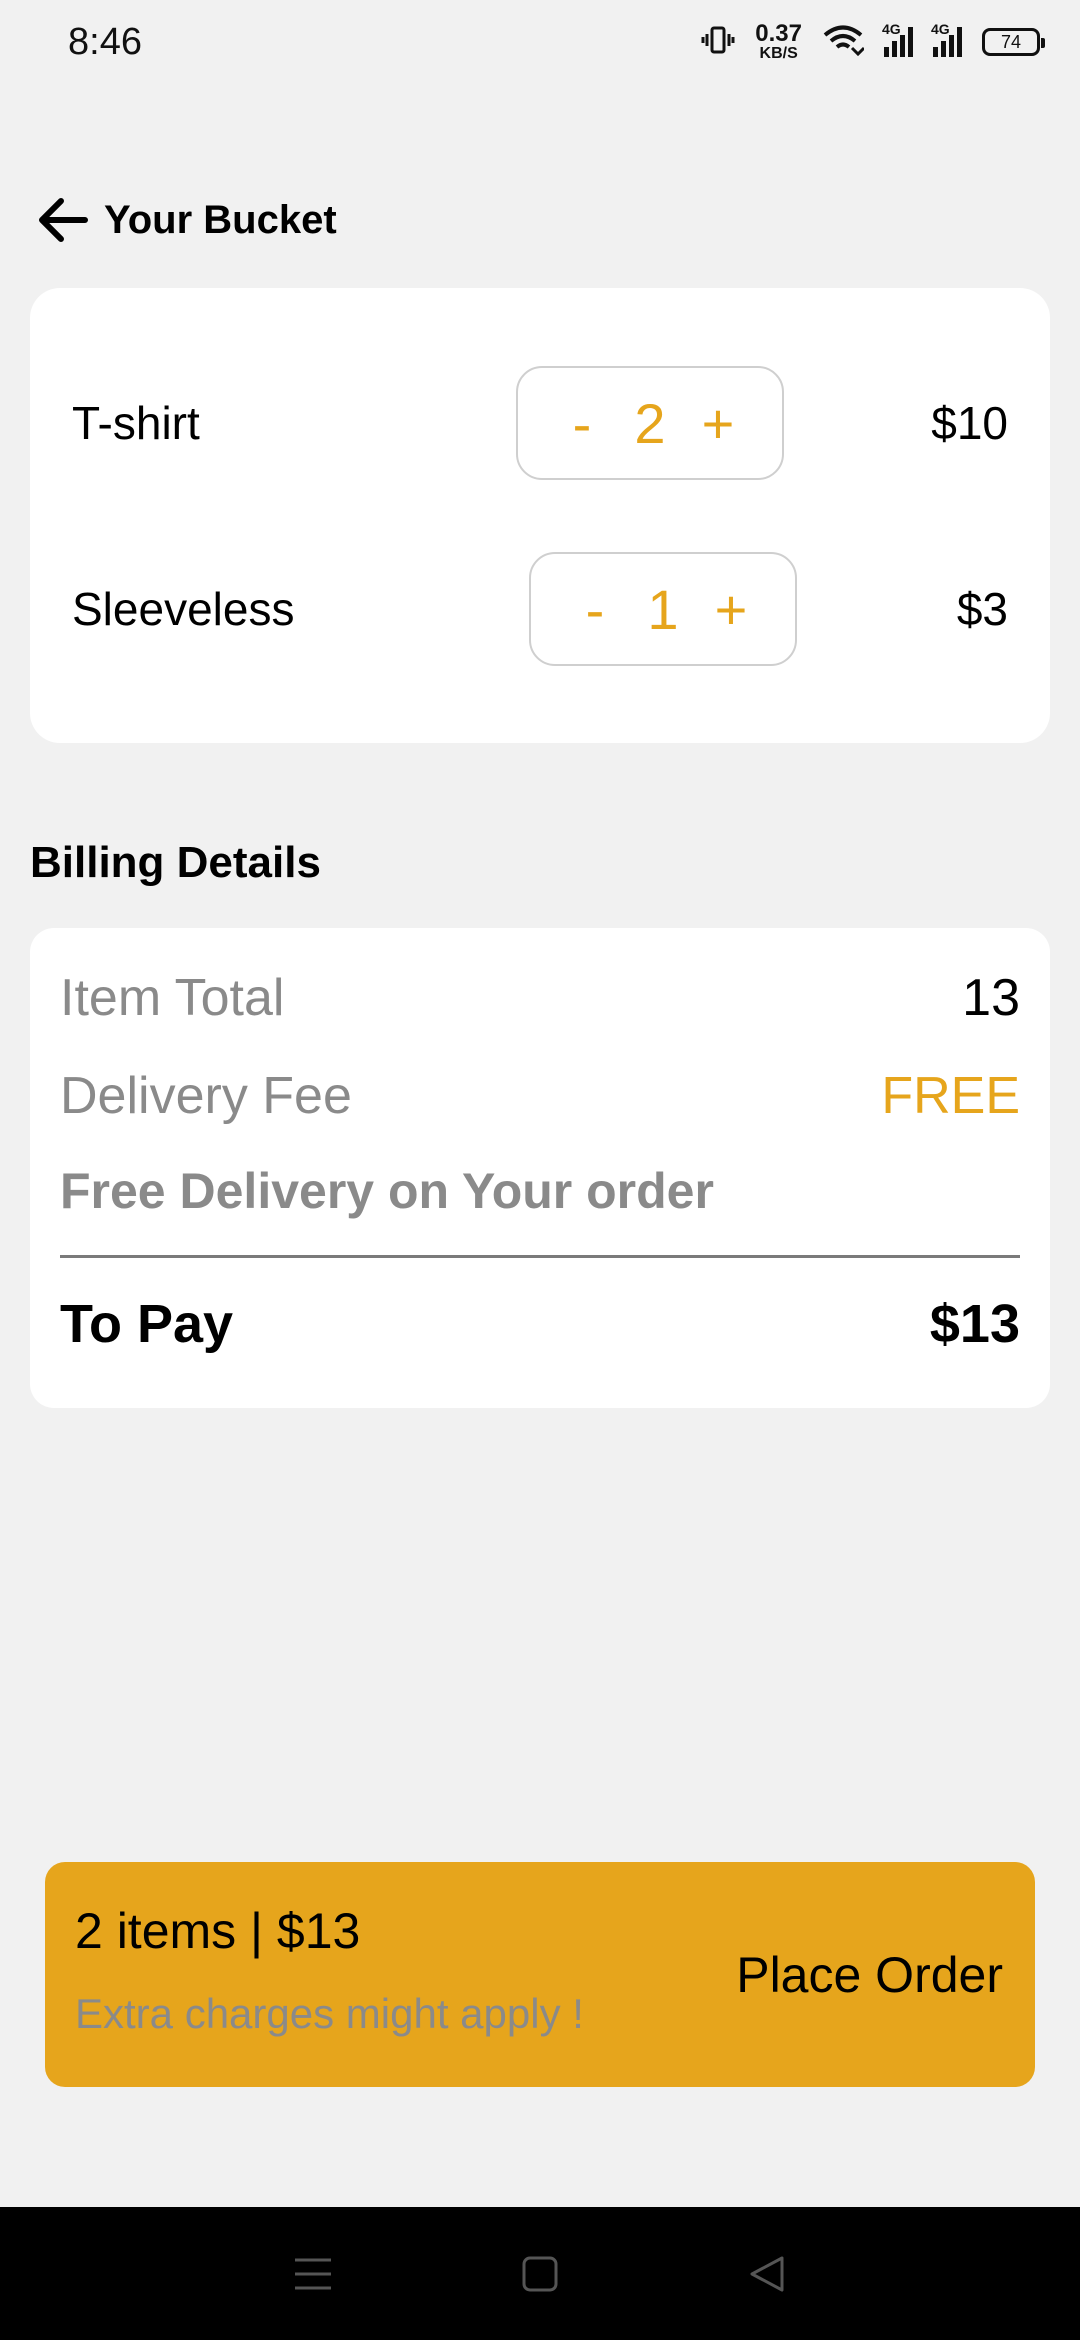 This screenshot has height=2340, width=1080. What do you see at coordinates (767, 2274) in the screenshot?
I see `back-triangle-icon` at bounding box center [767, 2274].